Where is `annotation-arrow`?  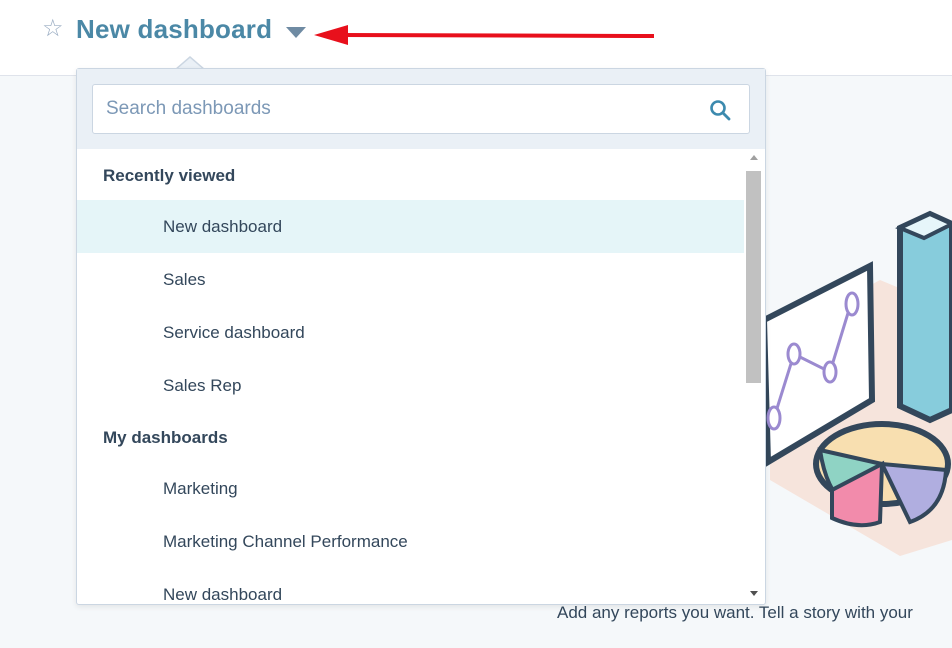 annotation-arrow is located at coordinates (484, 35).